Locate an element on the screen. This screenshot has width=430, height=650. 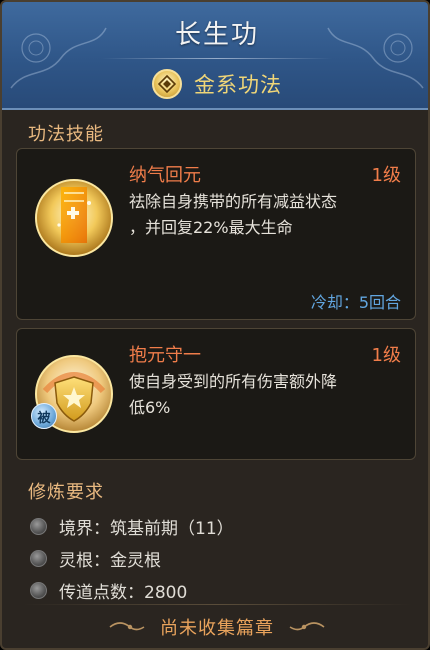
skill-description: 使自身受到的所有伤害额外降 低6% is located at coordinates (268, 395).